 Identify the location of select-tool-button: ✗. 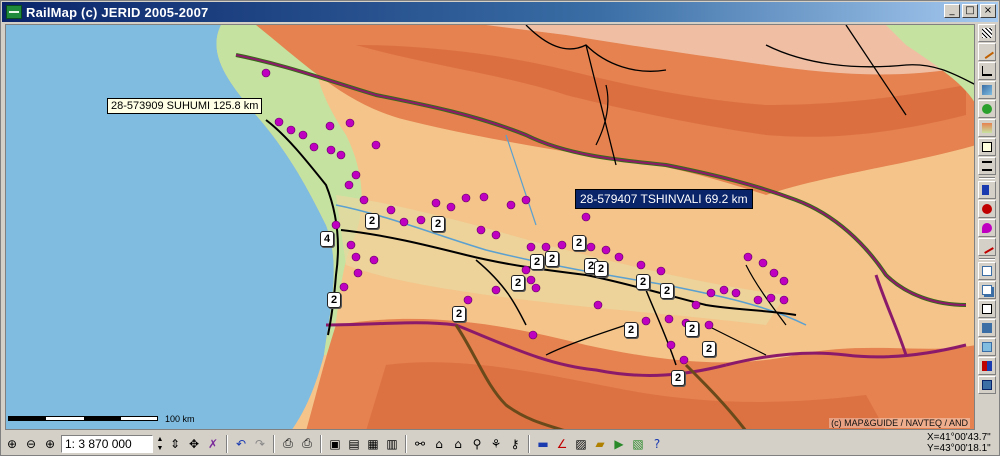
(213, 444).